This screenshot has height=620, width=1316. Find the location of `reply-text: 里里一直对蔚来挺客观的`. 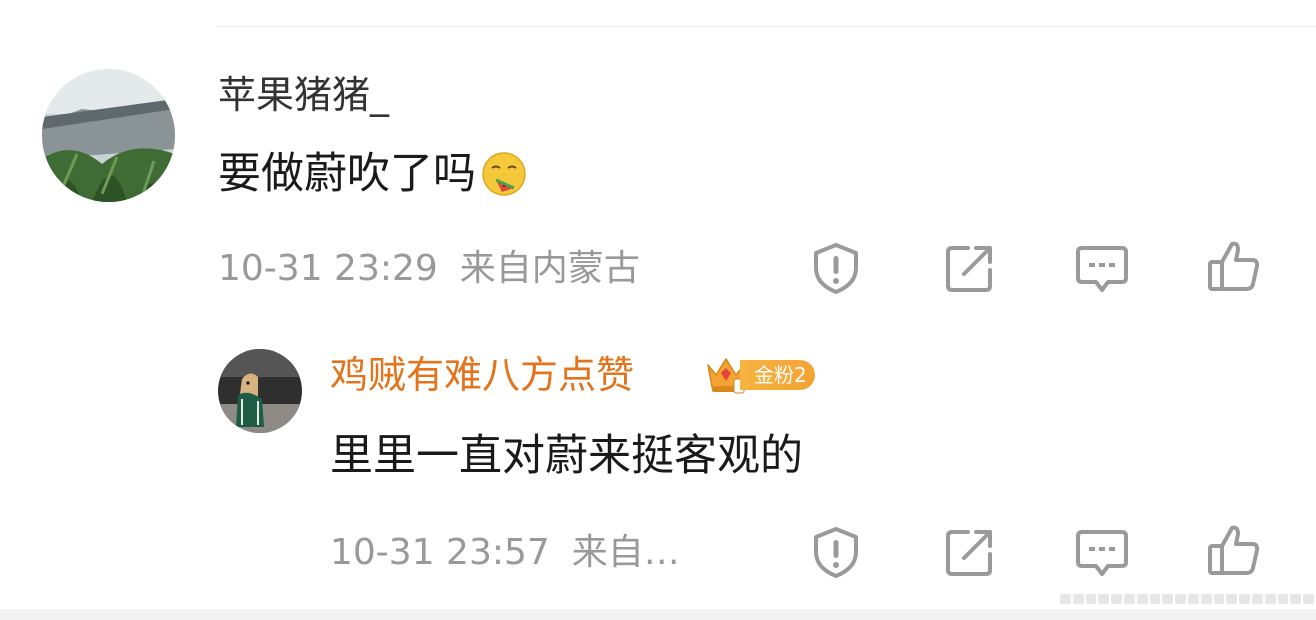

reply-text: 里里一直对蔚来挺客观的 is located at coordinates (566, 456).